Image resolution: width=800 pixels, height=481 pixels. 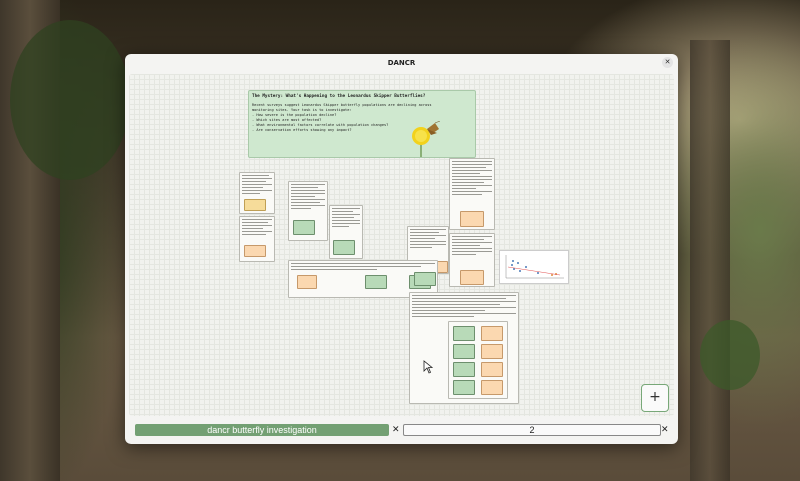 What do you see at coordinates (269, 96) in the screenshot?
I see `mystery-title-prefix: The Mystery:` at bounding box center [269, 96].